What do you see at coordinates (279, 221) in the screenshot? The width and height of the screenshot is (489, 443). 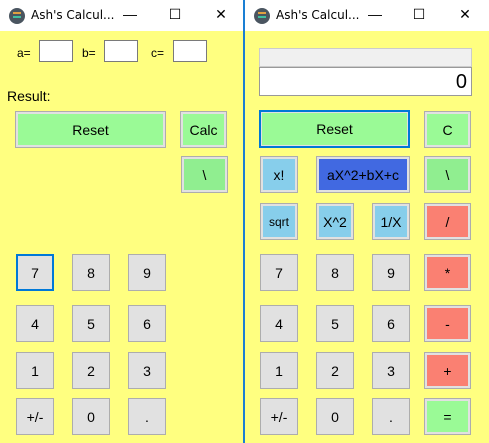 I see `sqrt-button: sqrt` at bounding box center [279, 221].